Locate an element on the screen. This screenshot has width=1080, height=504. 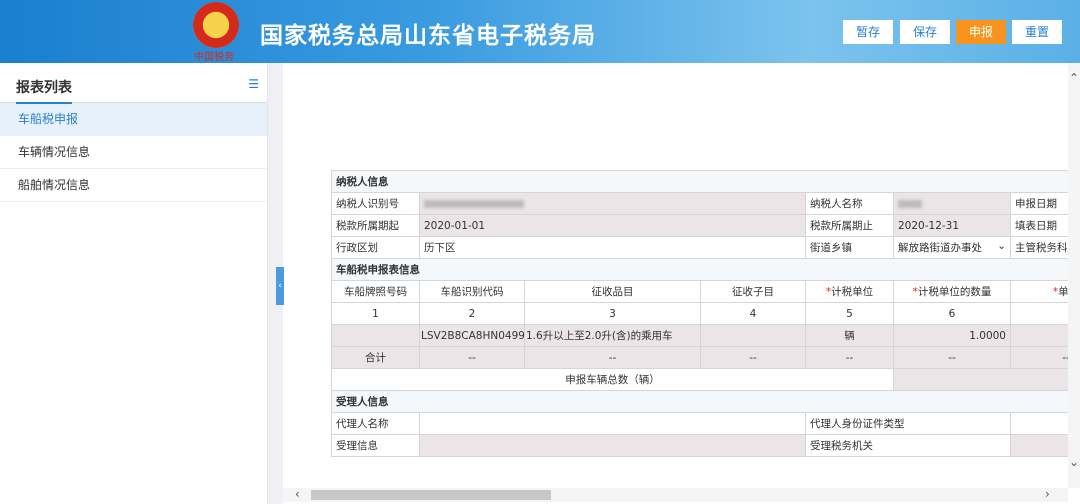
vertical-scrollbar: ⌃ ⌄ is located at coordinates (1074, 275).